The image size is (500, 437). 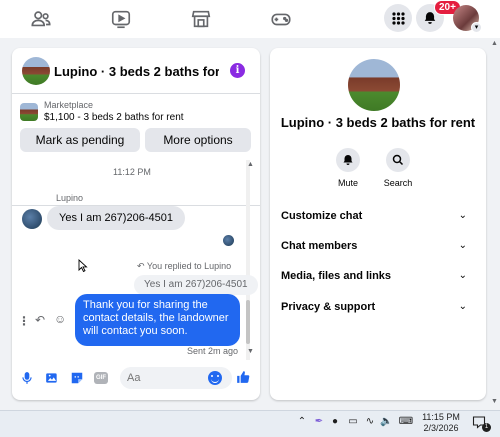 I want to click on mark-as-pending-button: Mark as pending, so click(x=80, y=140).